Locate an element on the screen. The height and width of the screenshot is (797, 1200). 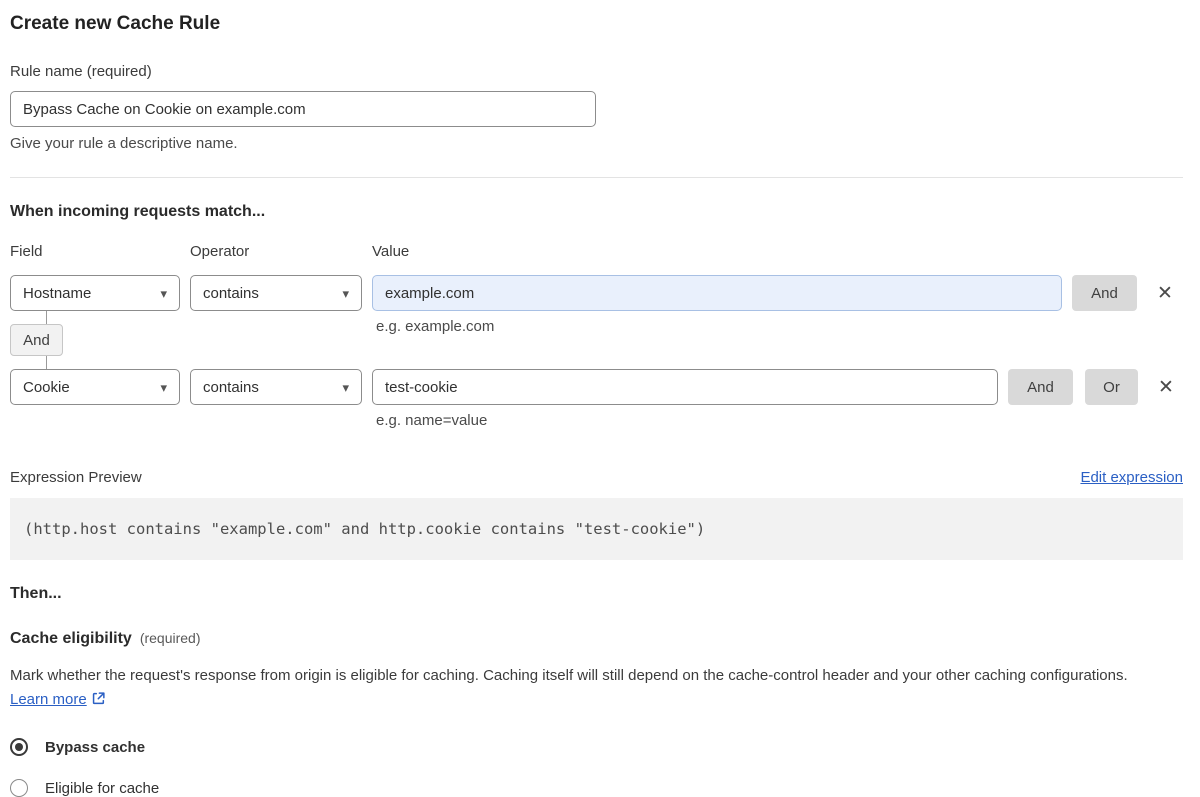
field-select-value: Cookie is located at coordinates (46, 387).